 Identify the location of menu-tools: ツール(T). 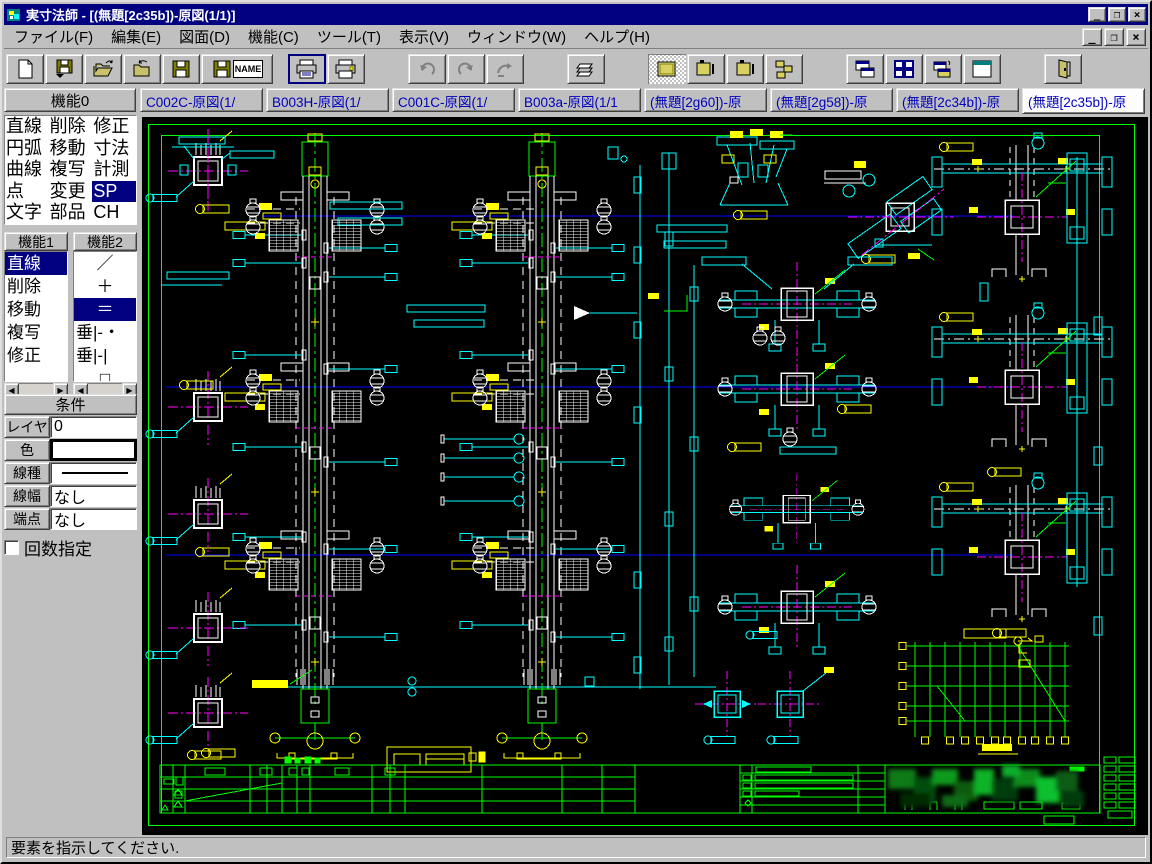
(352, 36).